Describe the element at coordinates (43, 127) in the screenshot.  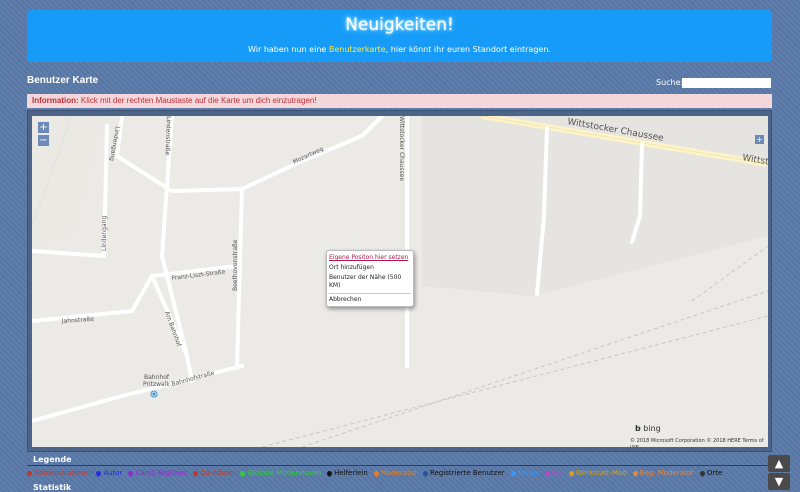
I see `zoom-in-button: +` at that location.